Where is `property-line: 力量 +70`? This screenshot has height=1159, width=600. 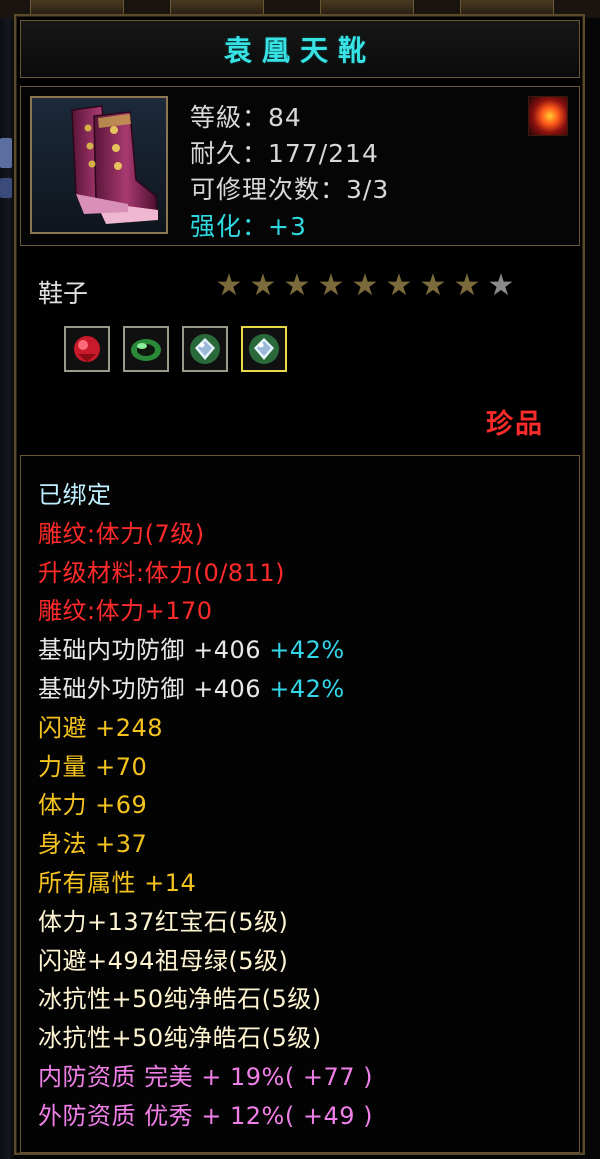 property-line: 力量 +70 is located at coordinates (205, 767).